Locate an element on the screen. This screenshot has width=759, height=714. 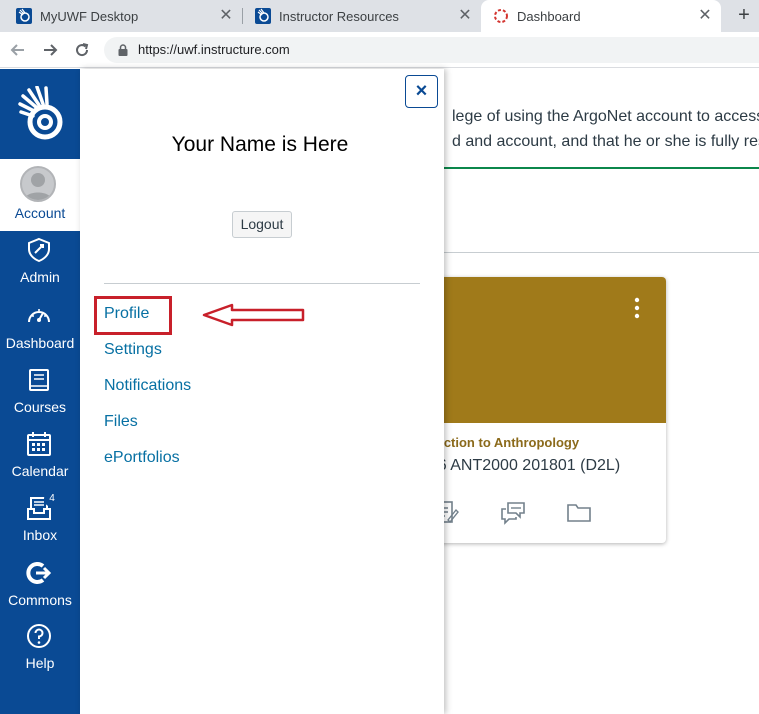
tray-divider is located at coordinates (262, 283).